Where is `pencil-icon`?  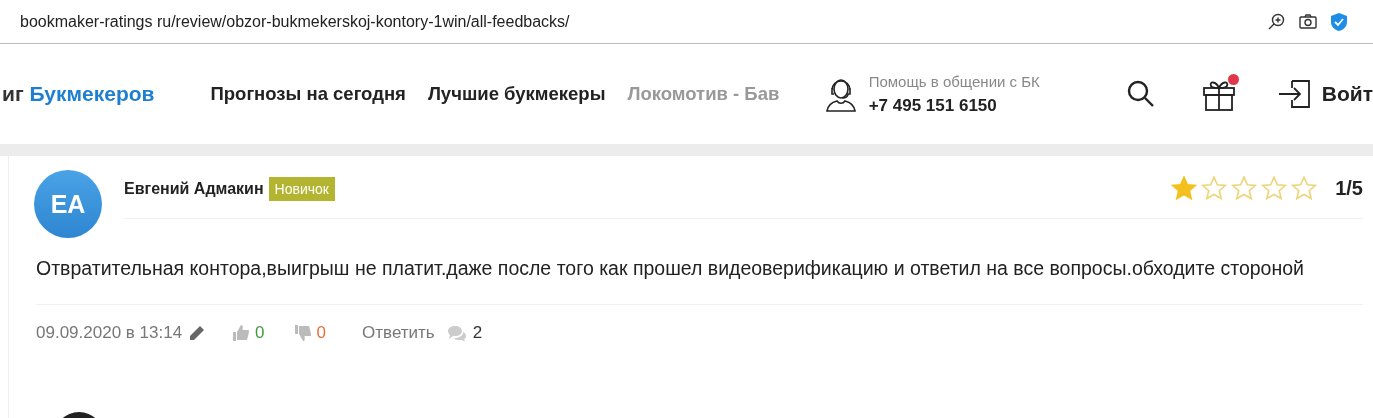
pencil-icon is located at coordinates (197, 333).